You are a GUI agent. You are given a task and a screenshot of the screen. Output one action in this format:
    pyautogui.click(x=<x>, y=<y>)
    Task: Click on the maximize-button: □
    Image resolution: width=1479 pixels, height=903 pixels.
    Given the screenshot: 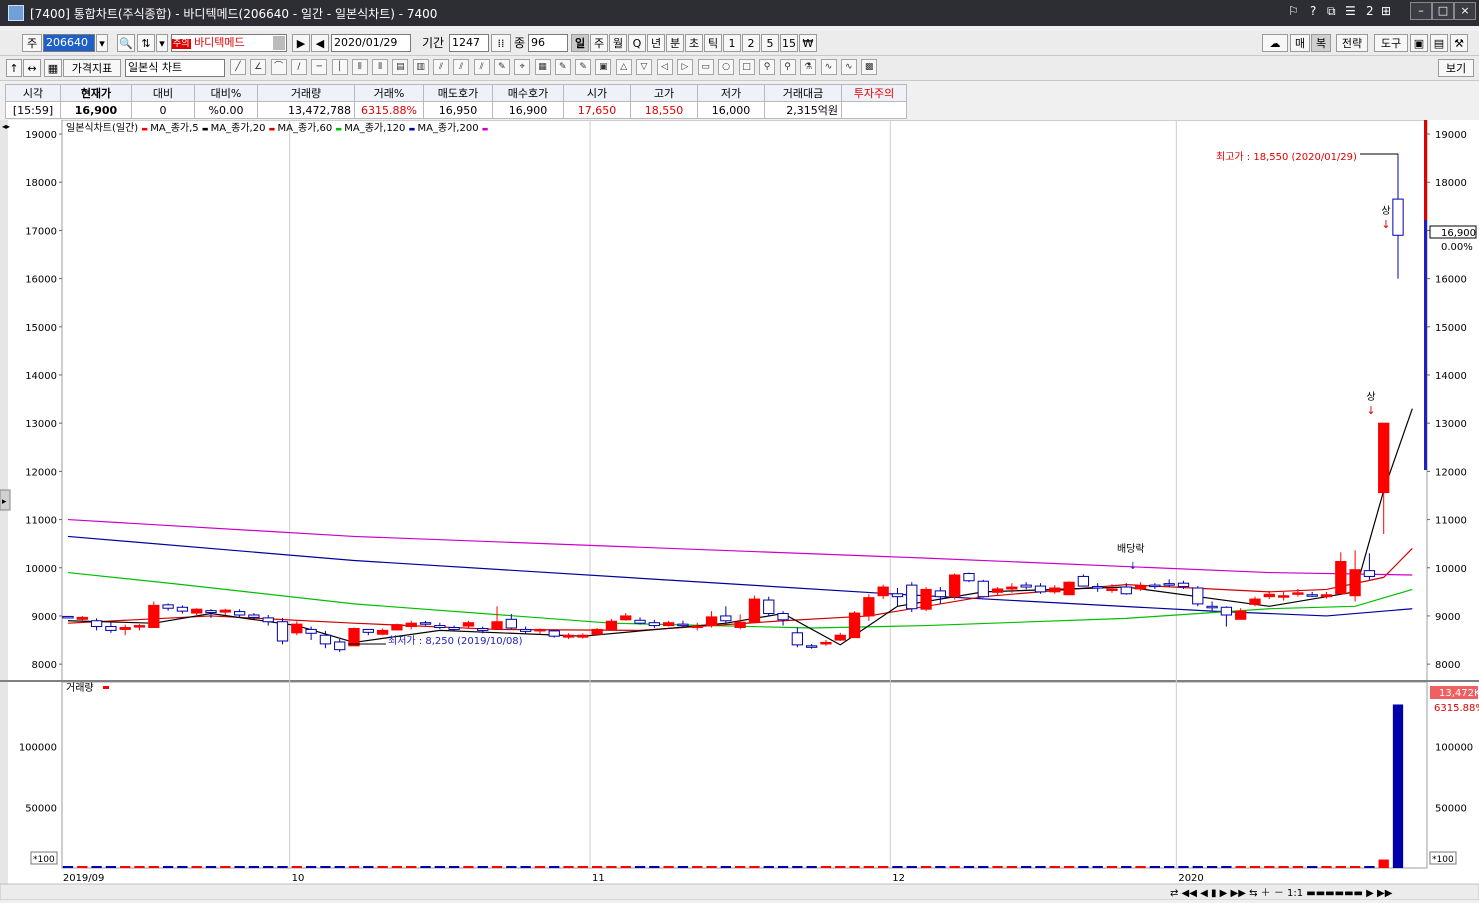 What is the action you would take?
    pyautogui.click(x=1443, y=11)
    